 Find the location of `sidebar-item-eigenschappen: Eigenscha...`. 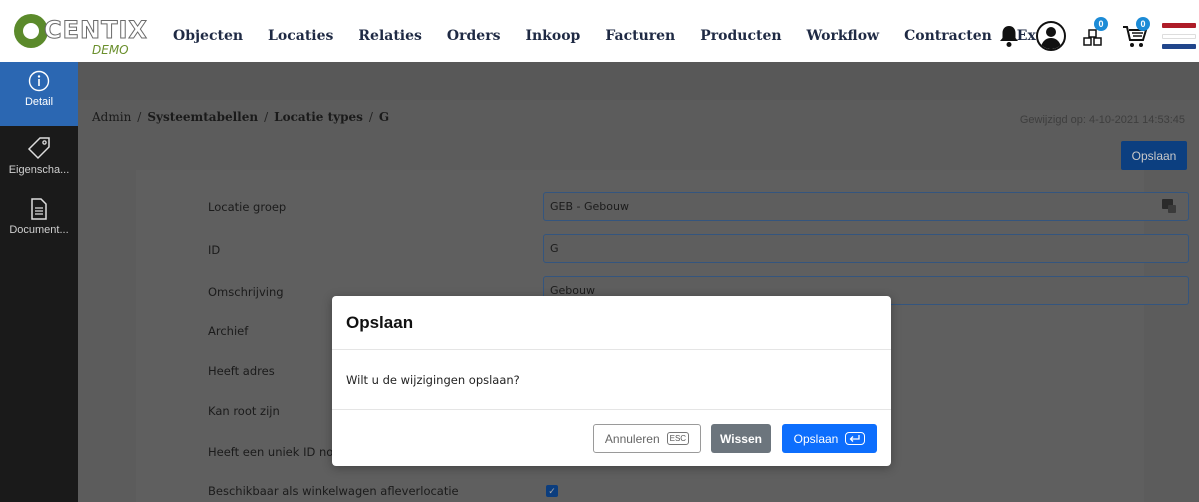

sidebar-item-eigenschappen: Eigenscha... is located at coordinates (39, 160).